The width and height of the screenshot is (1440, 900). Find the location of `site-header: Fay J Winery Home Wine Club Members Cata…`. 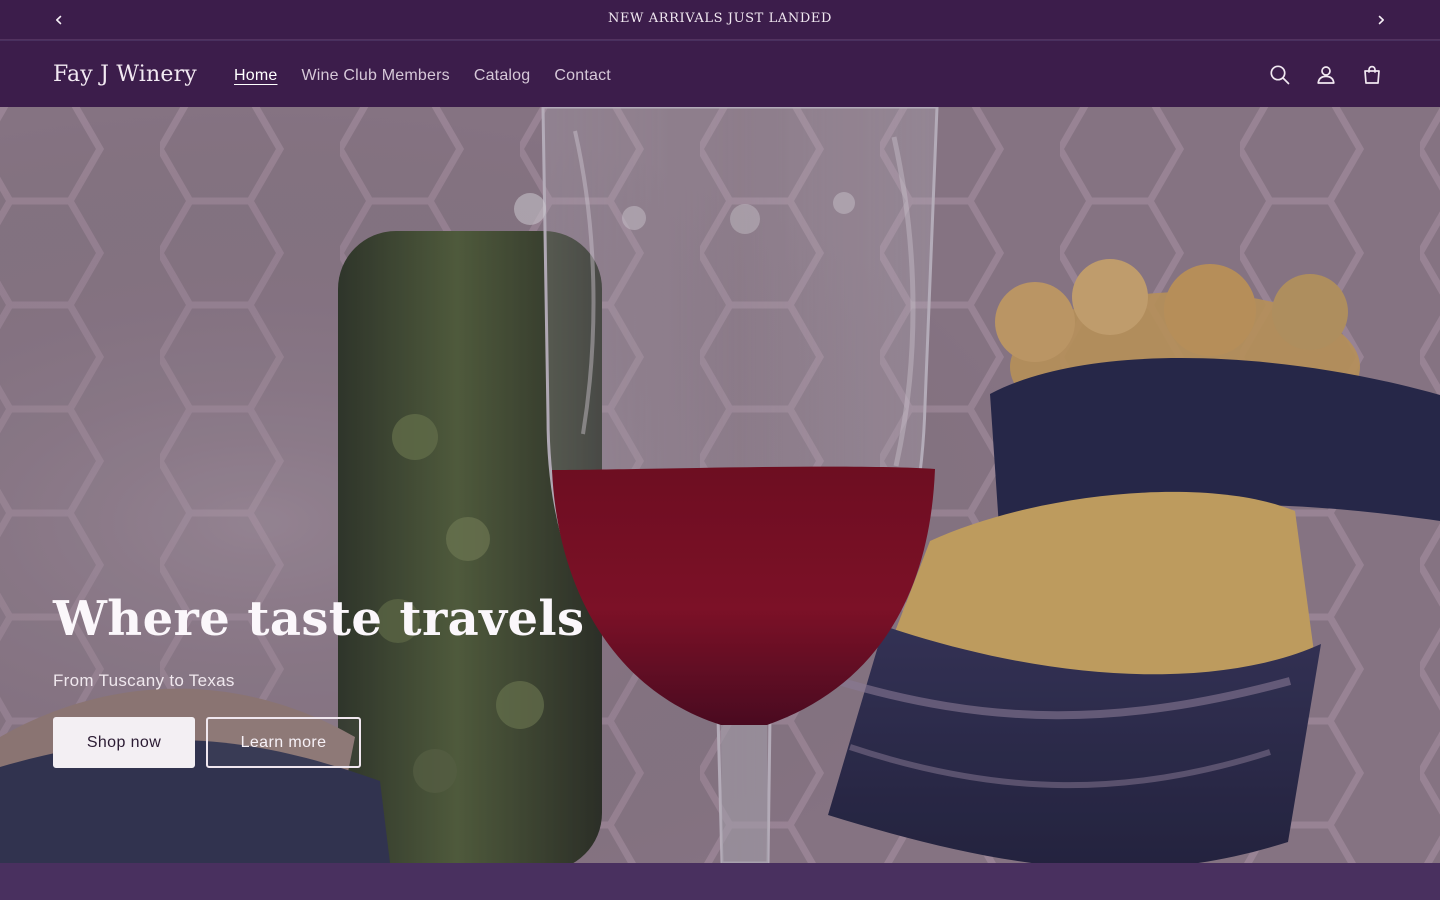

site-header: Fay J Winery Home Wine Club Members Cata… is located at coordinates (720, 74).